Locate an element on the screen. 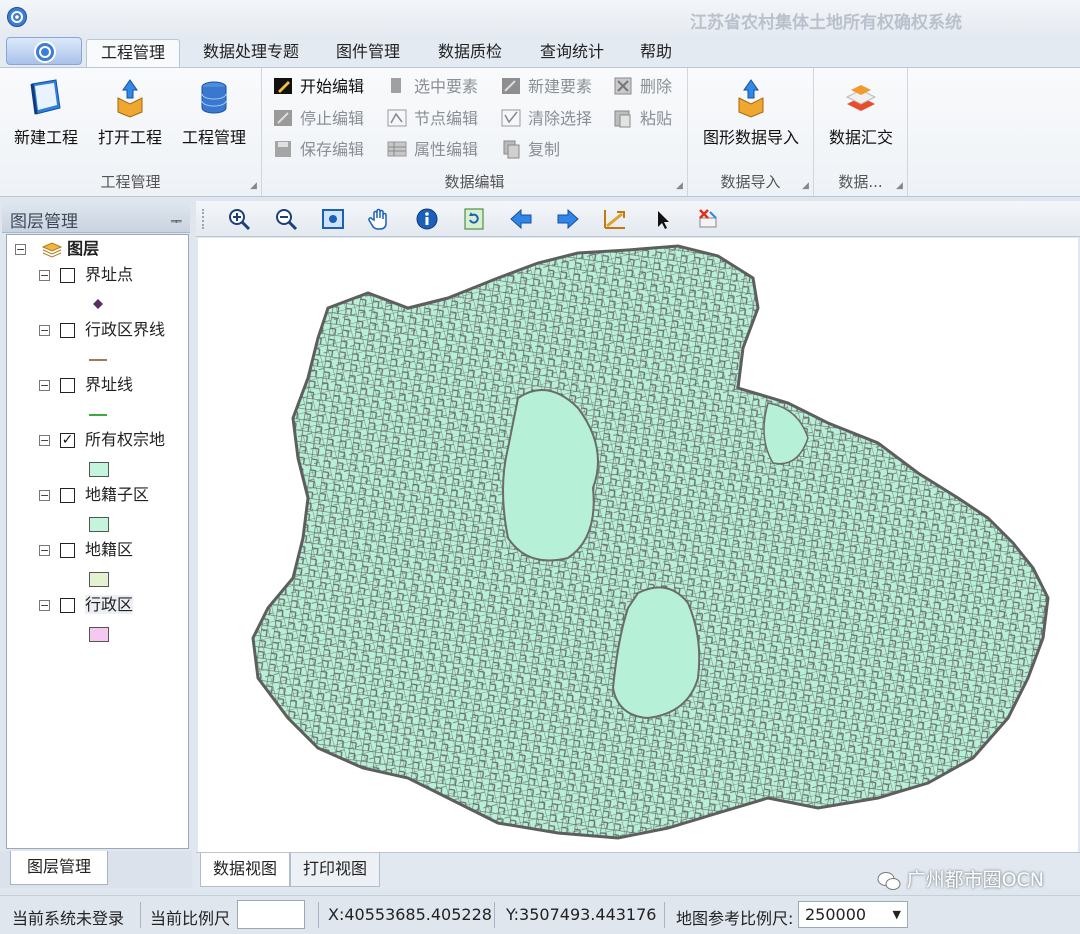 The image size is (1080, 934). select-pointer-icon is located at coordinates (662, 219).